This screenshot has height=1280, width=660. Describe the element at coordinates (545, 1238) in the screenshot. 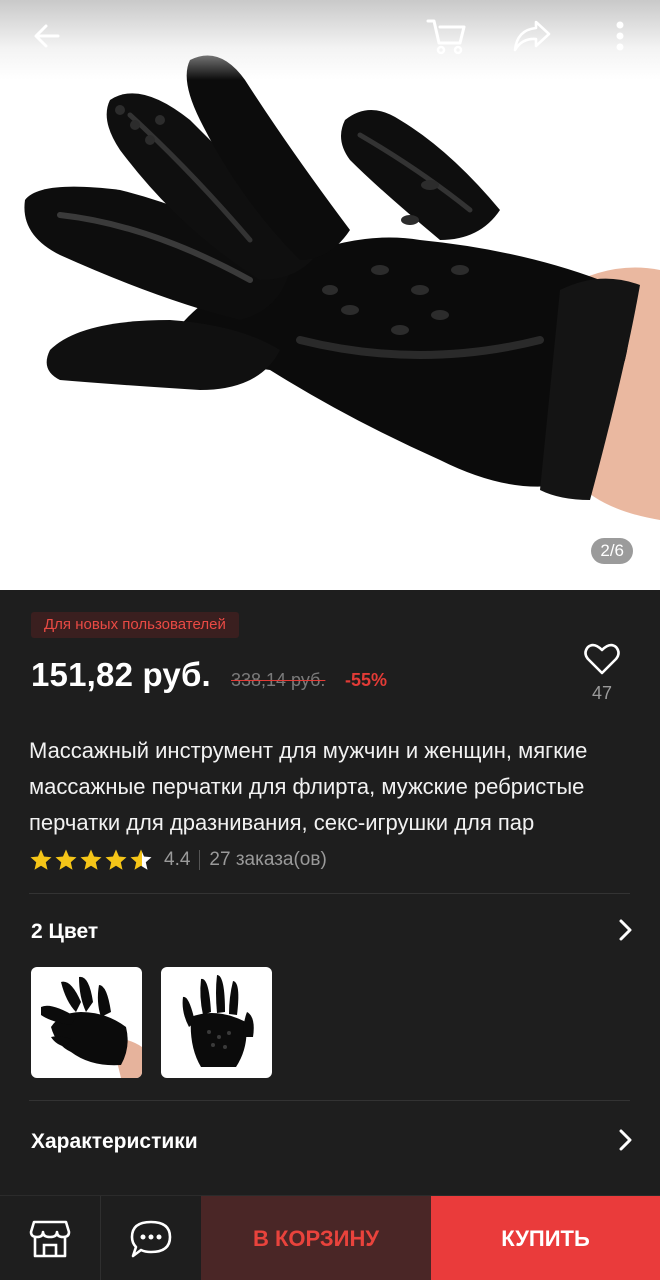

I see `buy-now-button: КУПИТЬ` at that location.